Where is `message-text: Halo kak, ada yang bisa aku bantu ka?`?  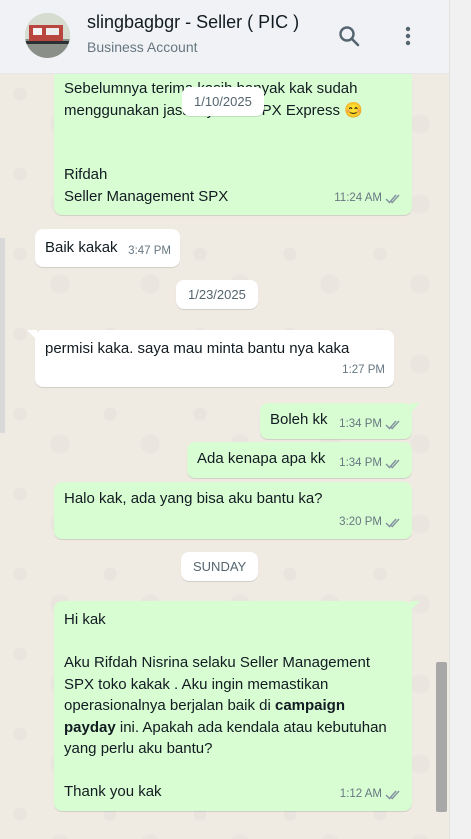 message-text: Halo kak, ada yang bisa aku bantu ka? is located at coordinates (193, 498).